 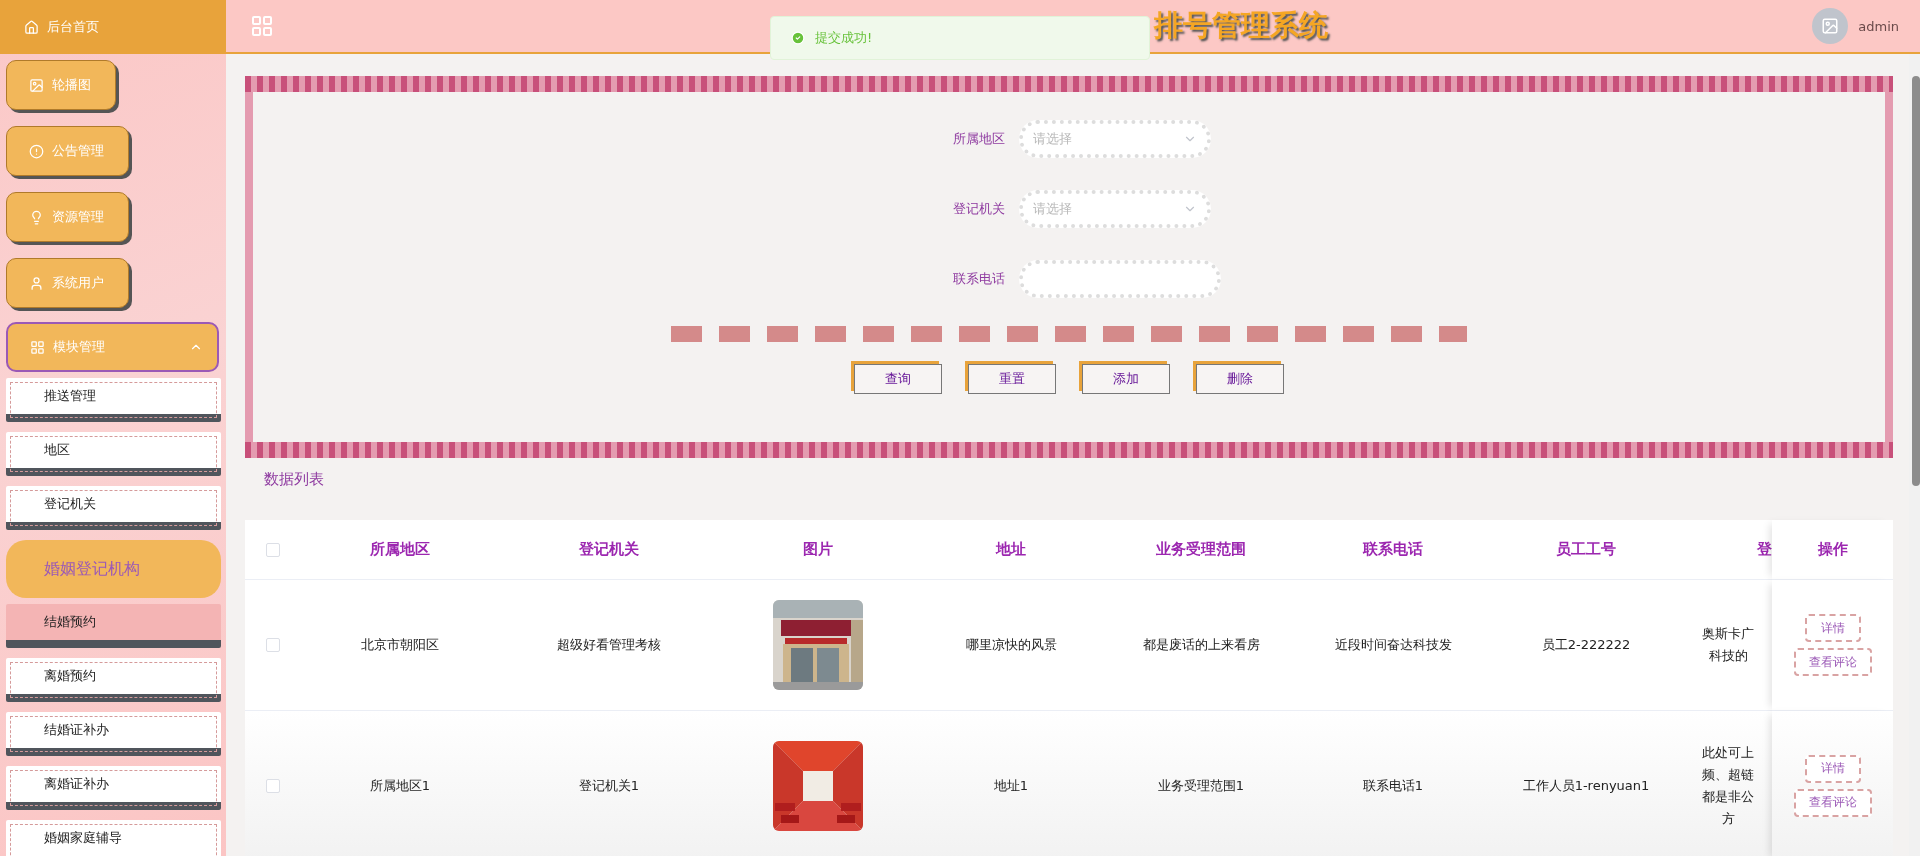 What do you see at coordinates (798, 38) in the screenshot?
I see `check-icon` at bounding box center [798, 38].